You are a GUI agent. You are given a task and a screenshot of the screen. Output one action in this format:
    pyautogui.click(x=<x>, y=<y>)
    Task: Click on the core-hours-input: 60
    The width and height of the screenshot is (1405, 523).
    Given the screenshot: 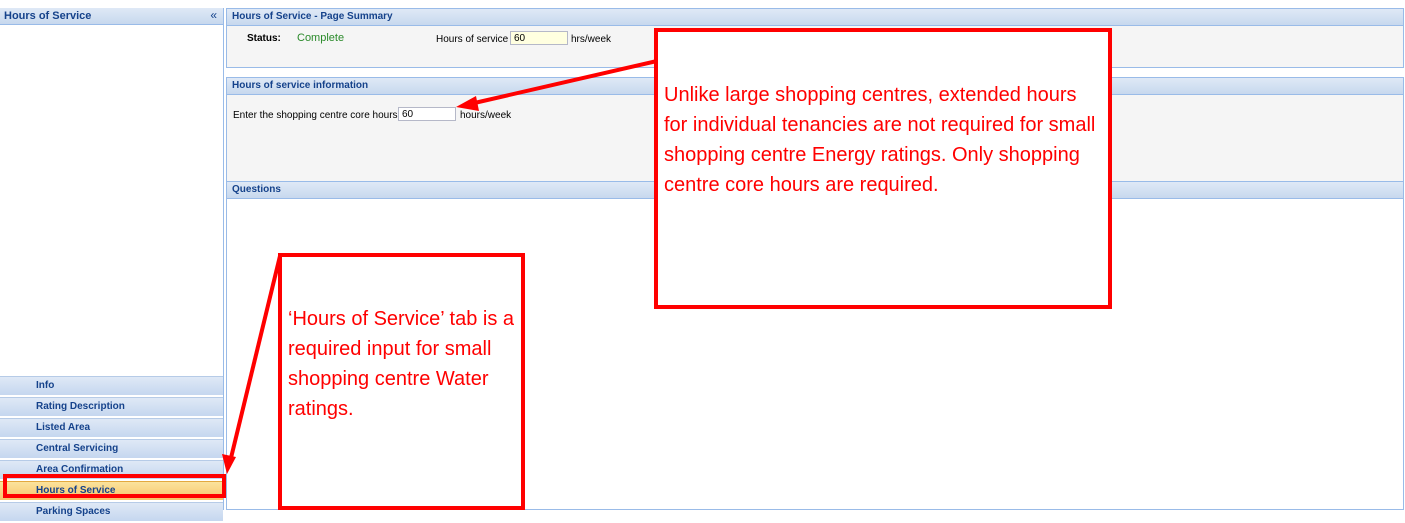 What is the action you would take?
    pyautogui.click(x=427, y=114)
    